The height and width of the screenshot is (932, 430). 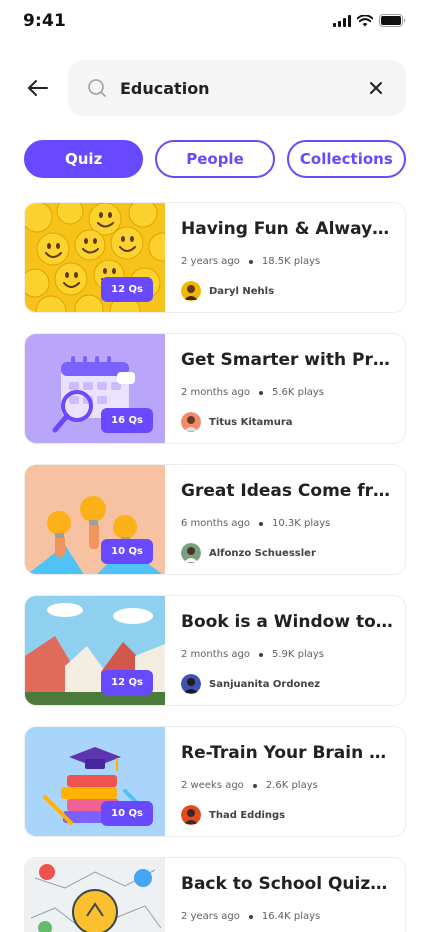 I want to click on school-doodle-illustration, so click(x=95, y=895).